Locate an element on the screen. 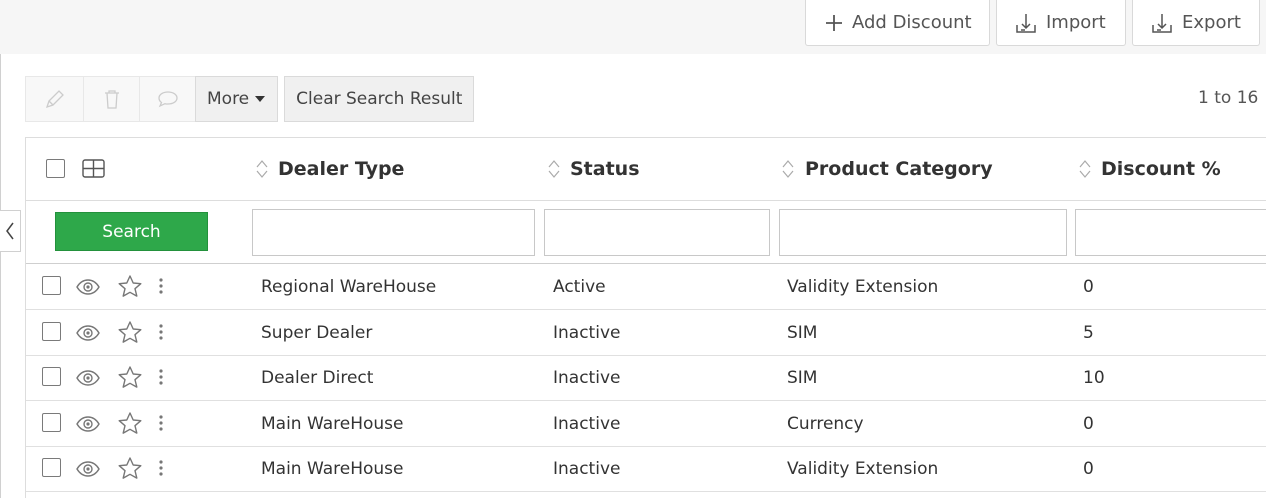 The image size is (1266, 498). cell-discount: 10 is located at coordinates (1094, 378).